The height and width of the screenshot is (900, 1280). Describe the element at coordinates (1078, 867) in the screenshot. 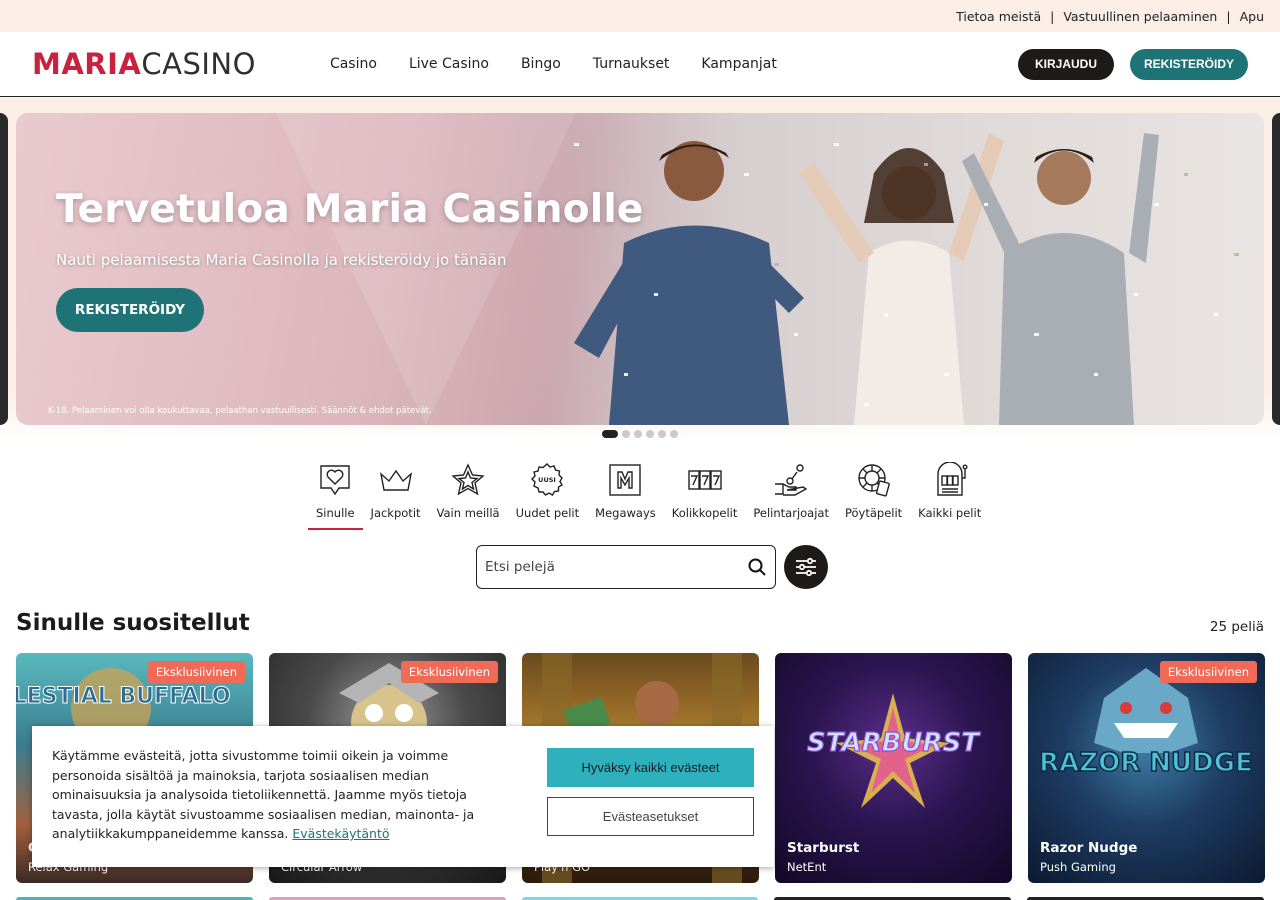

I see `game-provider: Push Gaming` at that location.